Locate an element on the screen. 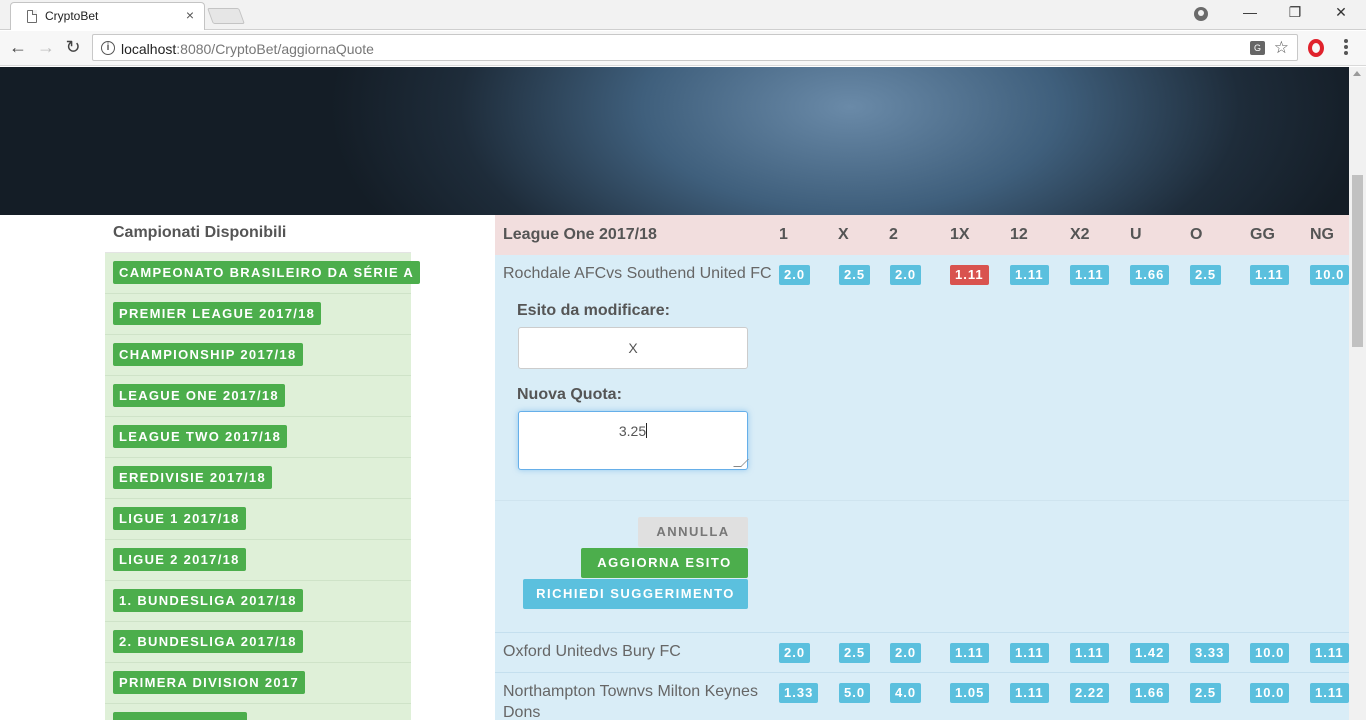 Image resolution: width=1366 pixels, height=720 pixels. odd-badge: 5.0 is located at coordinates (855, 693).